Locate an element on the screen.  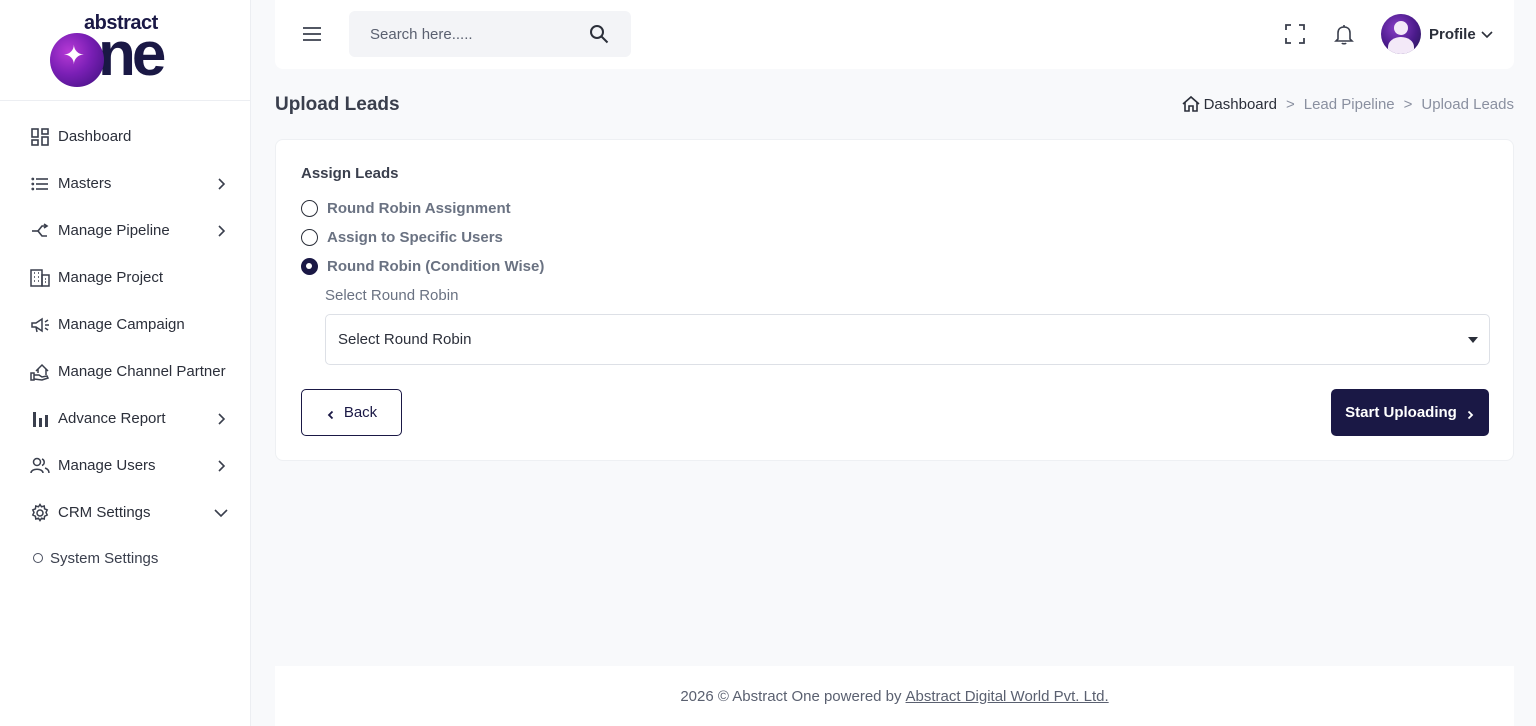
sidebar-item-manage-channel-partner: Manage Channel Partner is located at coordinates (125, 371).